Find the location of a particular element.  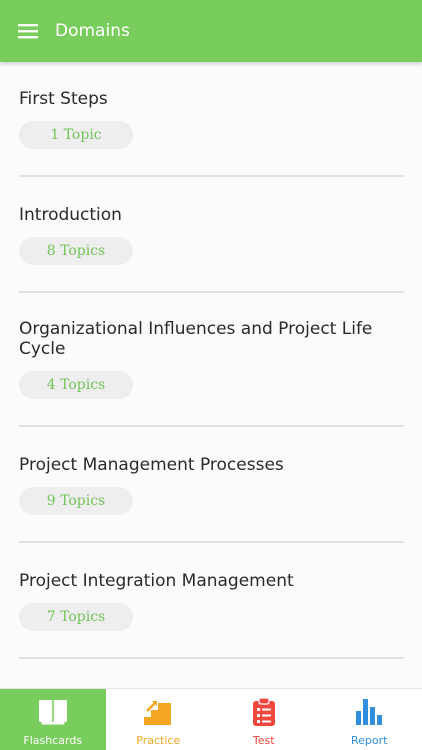

domain-title: First Steps is located at coordinates (63, 99).